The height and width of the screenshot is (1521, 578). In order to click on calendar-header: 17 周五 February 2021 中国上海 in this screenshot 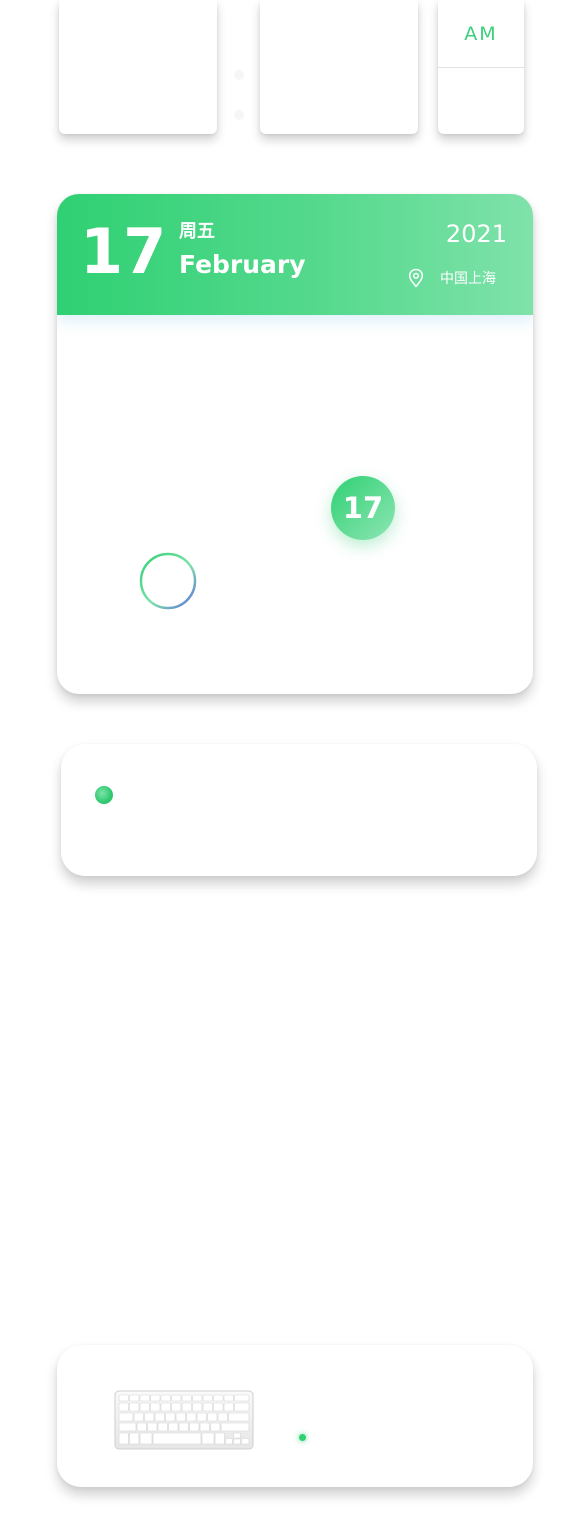, I will do `click(295, 254)`.